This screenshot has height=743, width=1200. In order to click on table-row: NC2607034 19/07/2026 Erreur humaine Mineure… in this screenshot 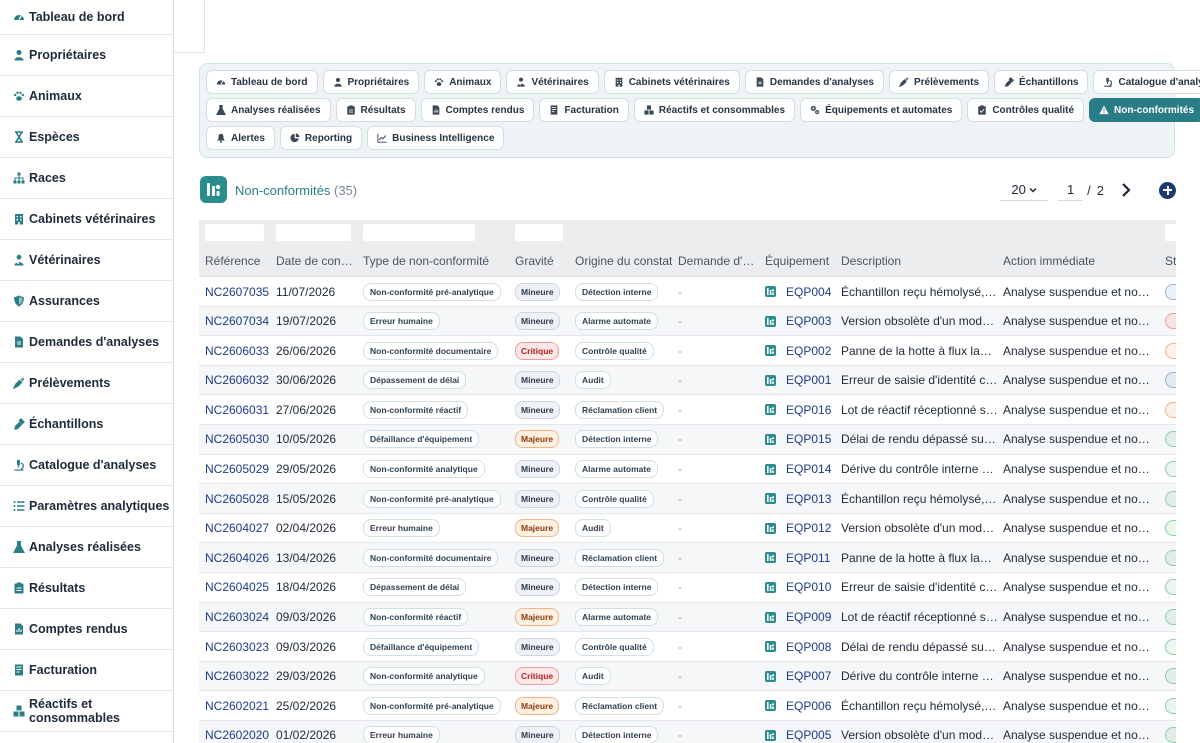, I will do `click(687, 321)`.